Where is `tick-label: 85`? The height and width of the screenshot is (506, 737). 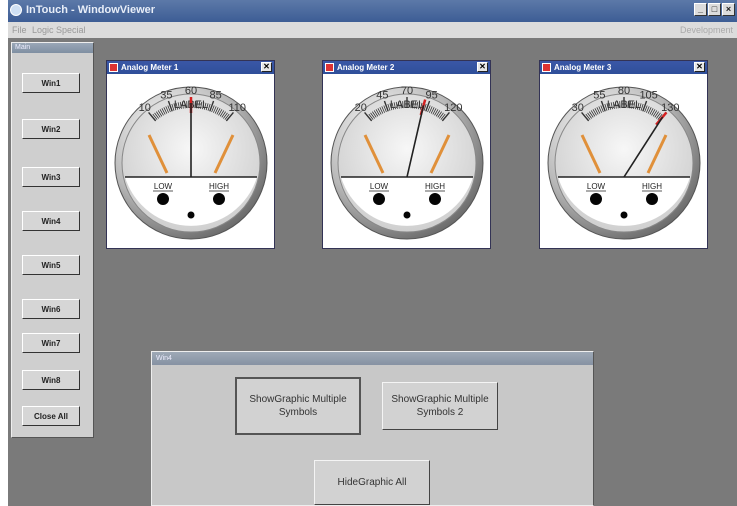
tick-label: 85 is located at coordinates (216, 95).